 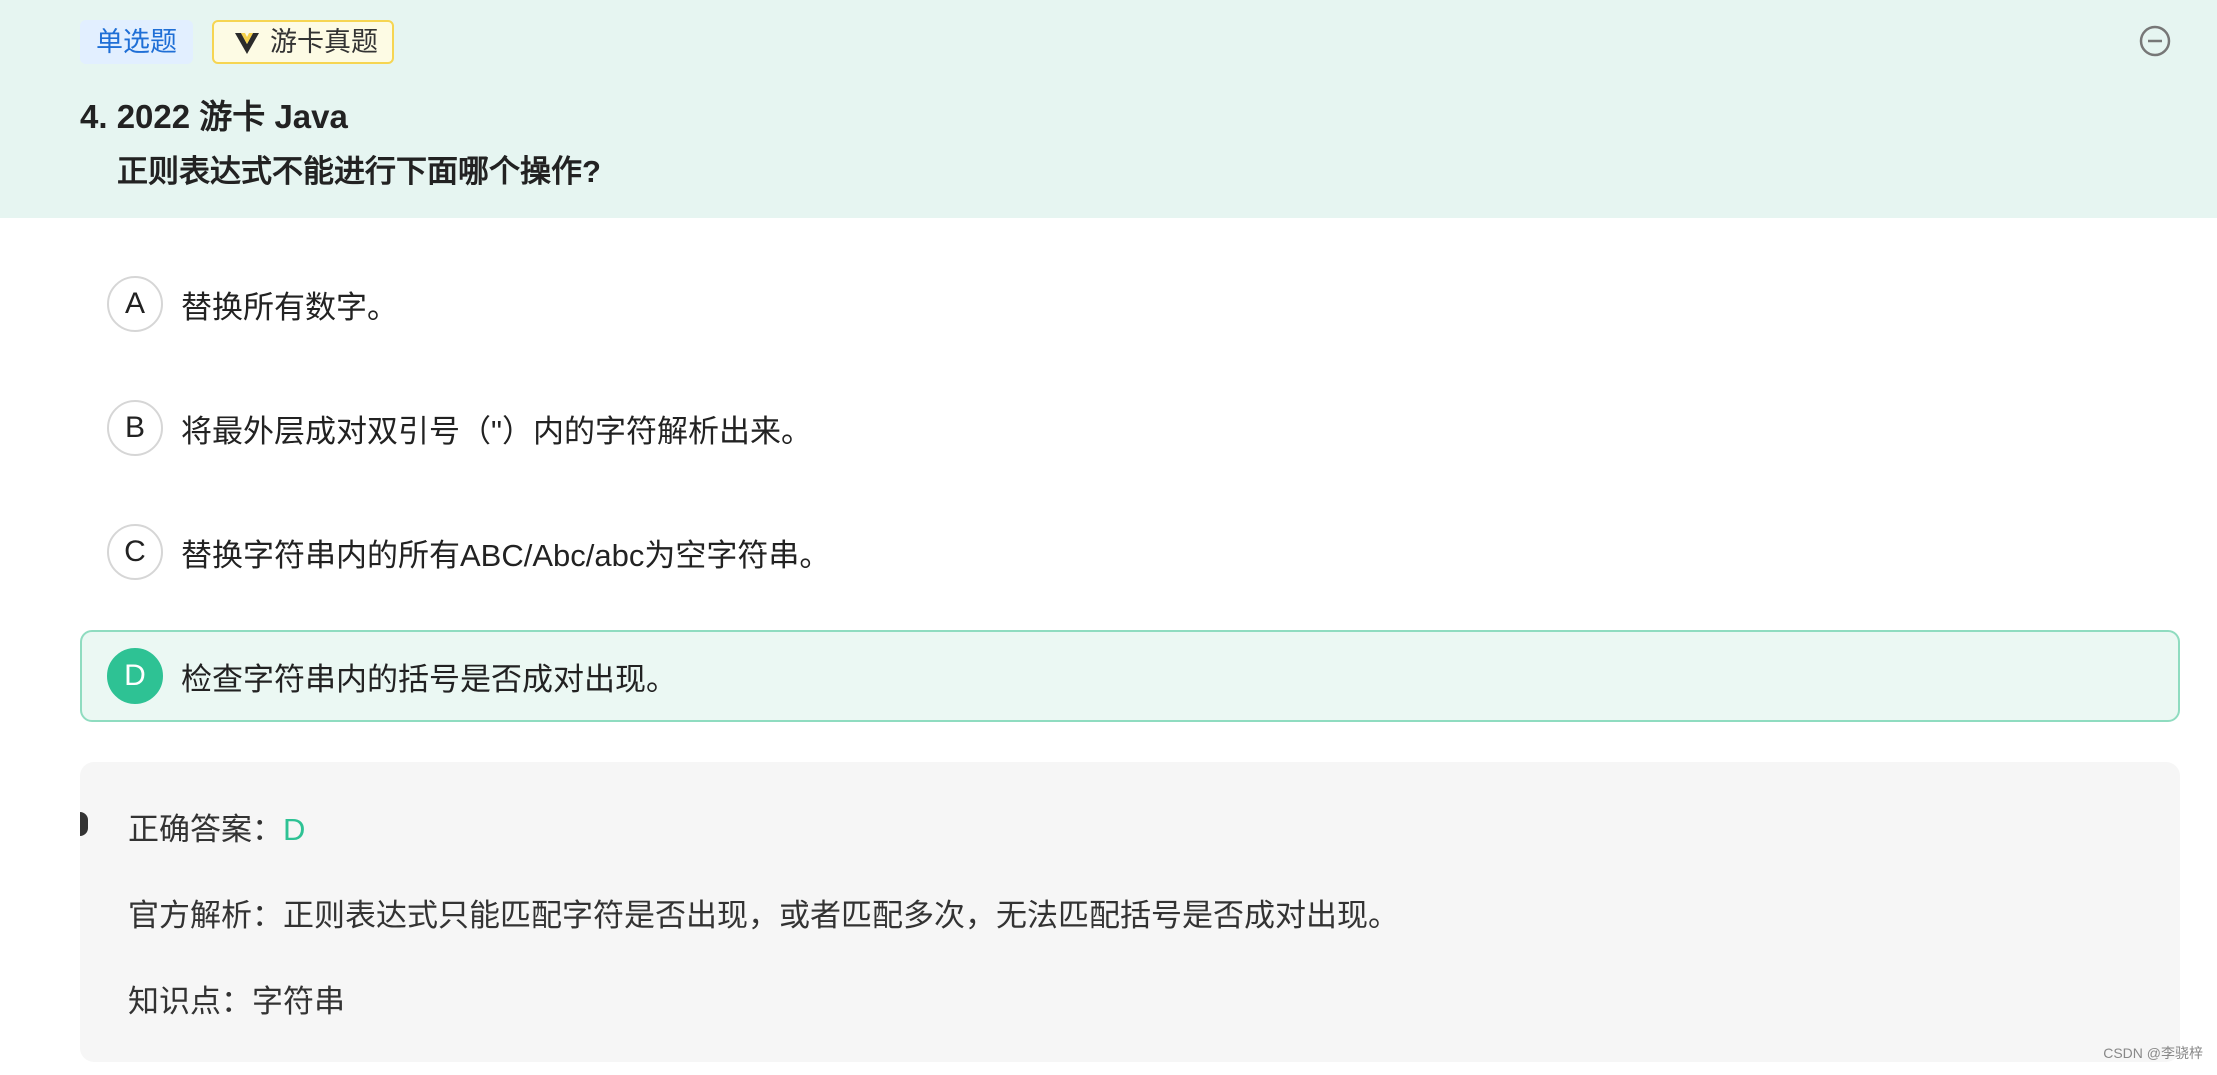 I want to click on option-letter: C, so click(x=135, y=552).